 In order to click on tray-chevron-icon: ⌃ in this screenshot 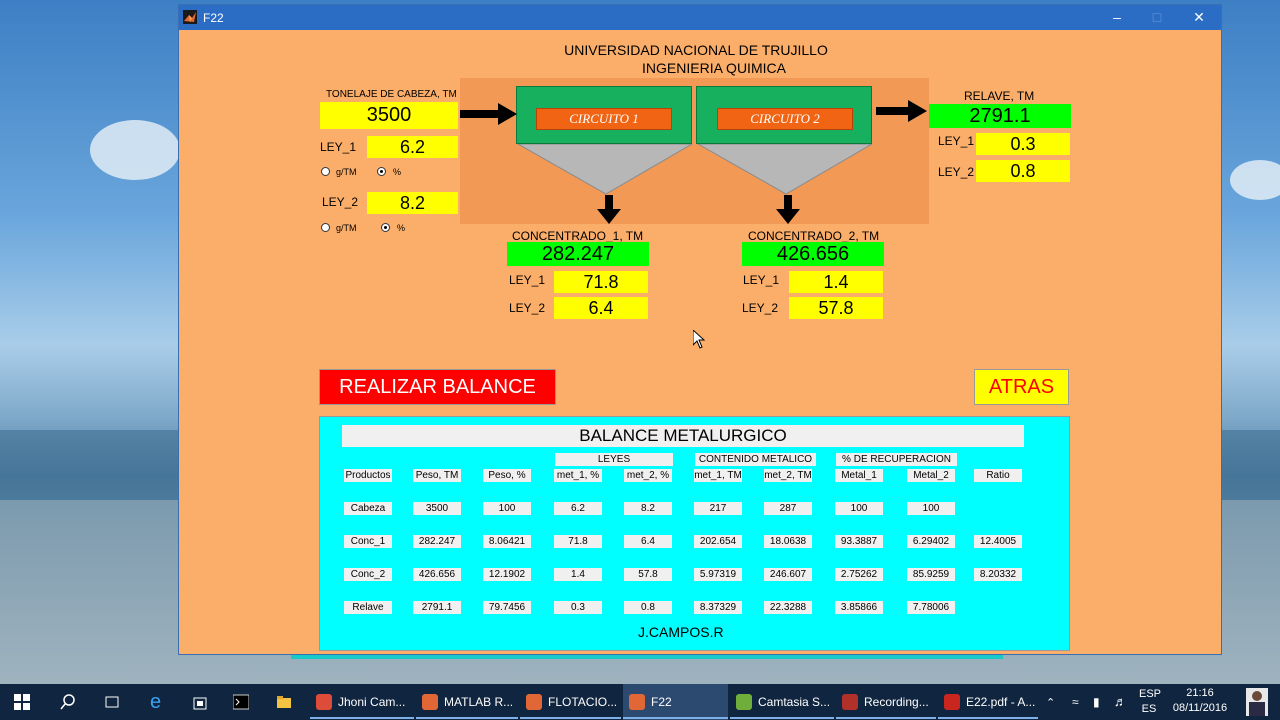, I will do `click(1050, 702)`.